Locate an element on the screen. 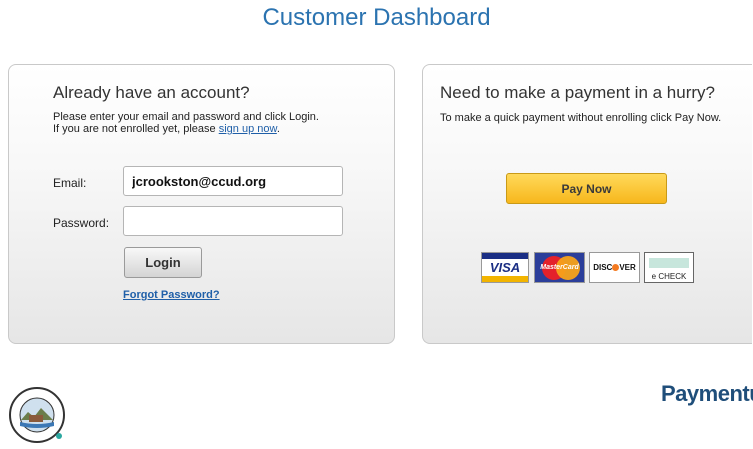 The height and width of the screenshot is (449, 753). discover-label: DISC VER is located at coordinates (614, 267).